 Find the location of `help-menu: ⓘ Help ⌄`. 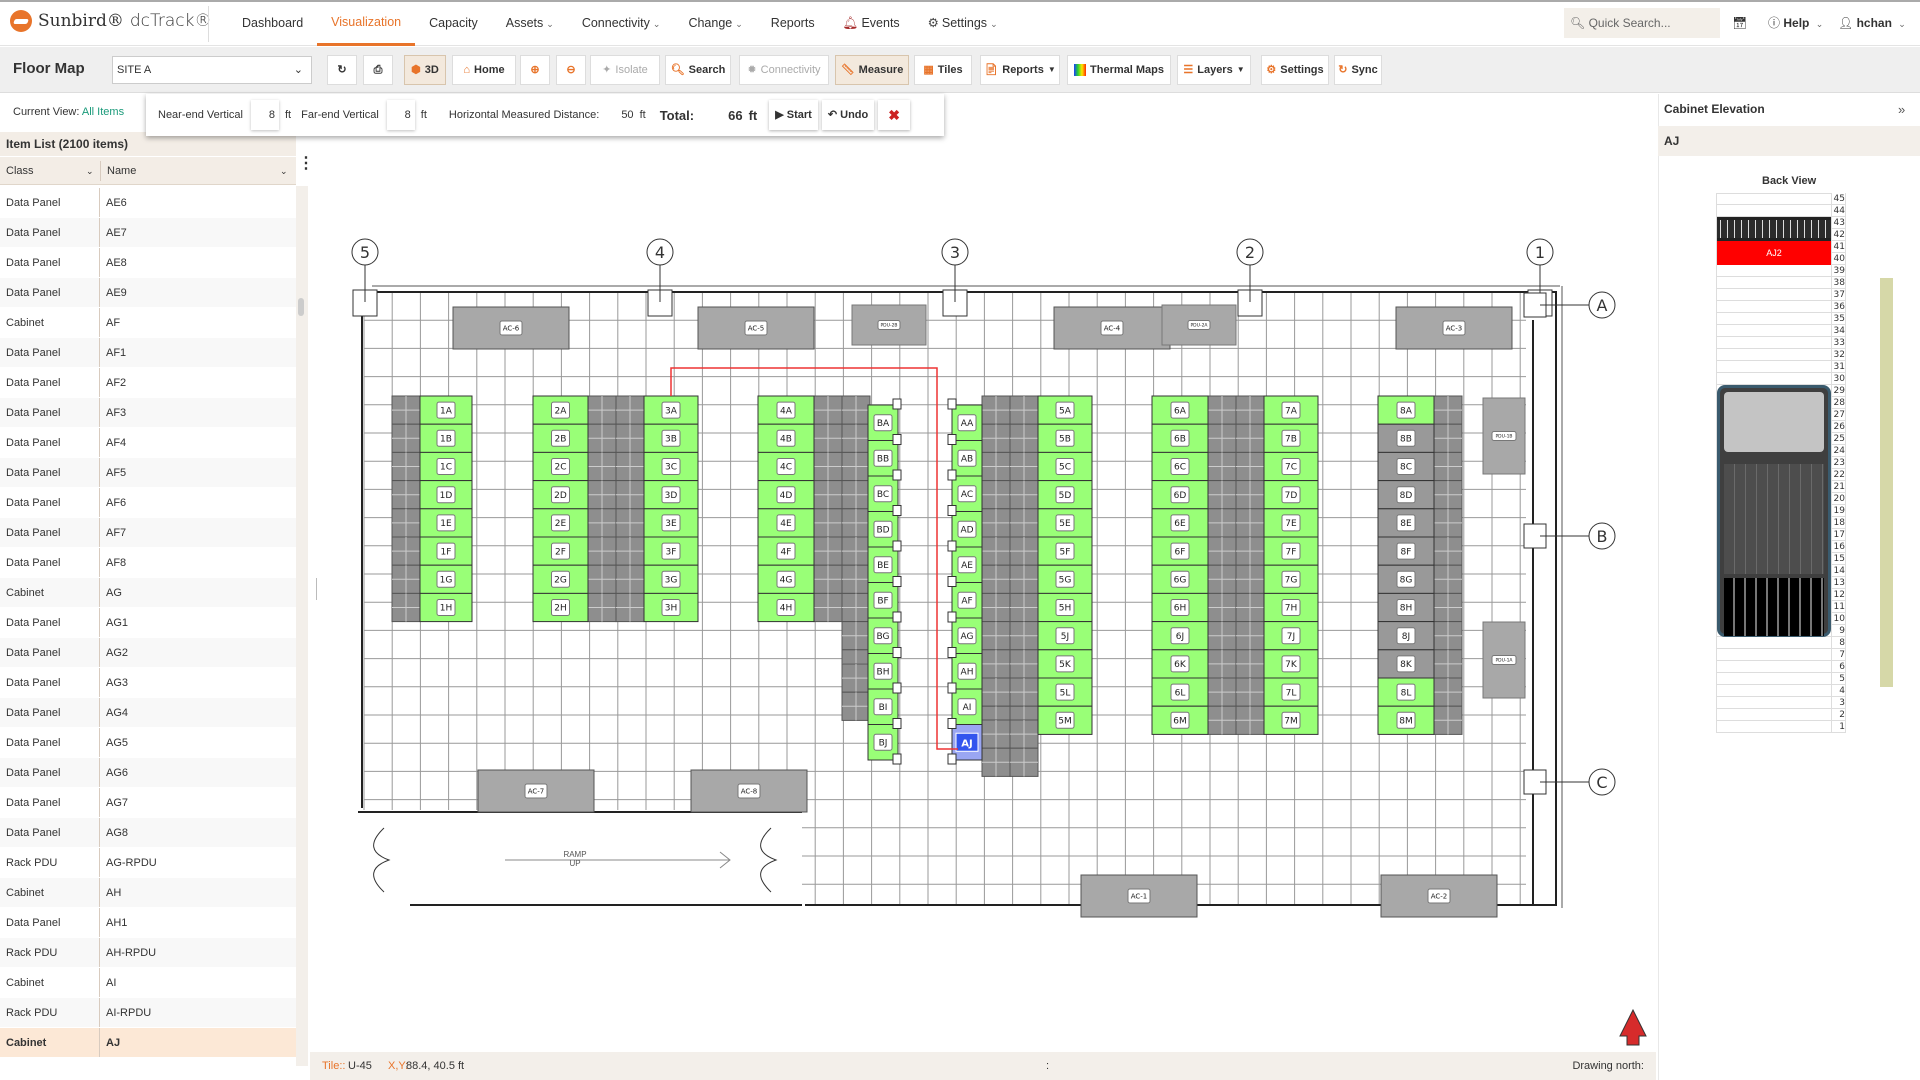

help-menu: ⓘ Help ⌄ is located at coordinates (1795, 23).